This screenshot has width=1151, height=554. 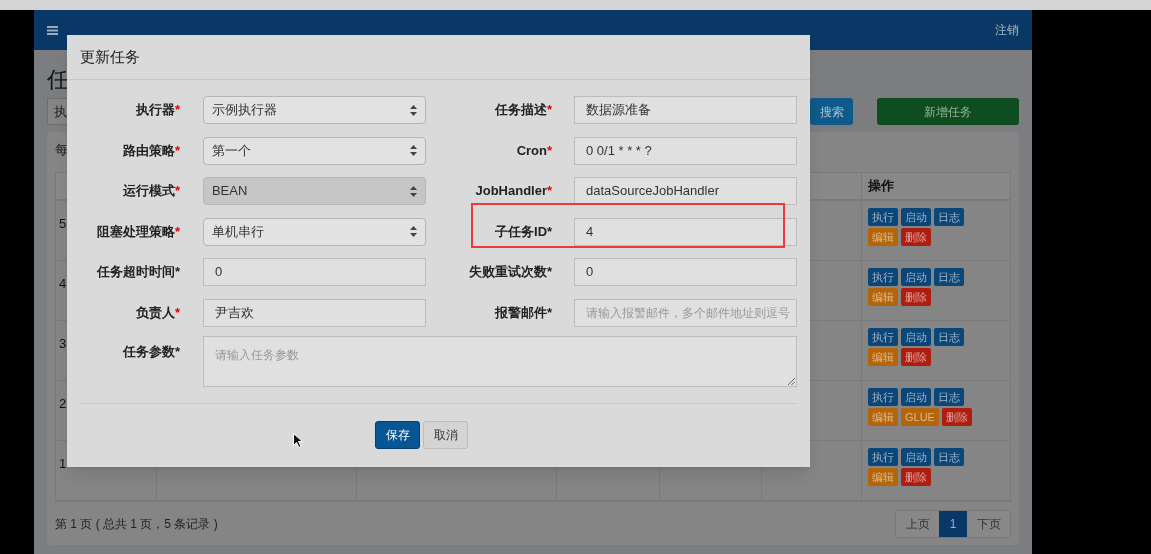 What do you see at coordinates (881, 186) in the screenshot?
I see `column-header: 操作` at bounding box center [881, 186].